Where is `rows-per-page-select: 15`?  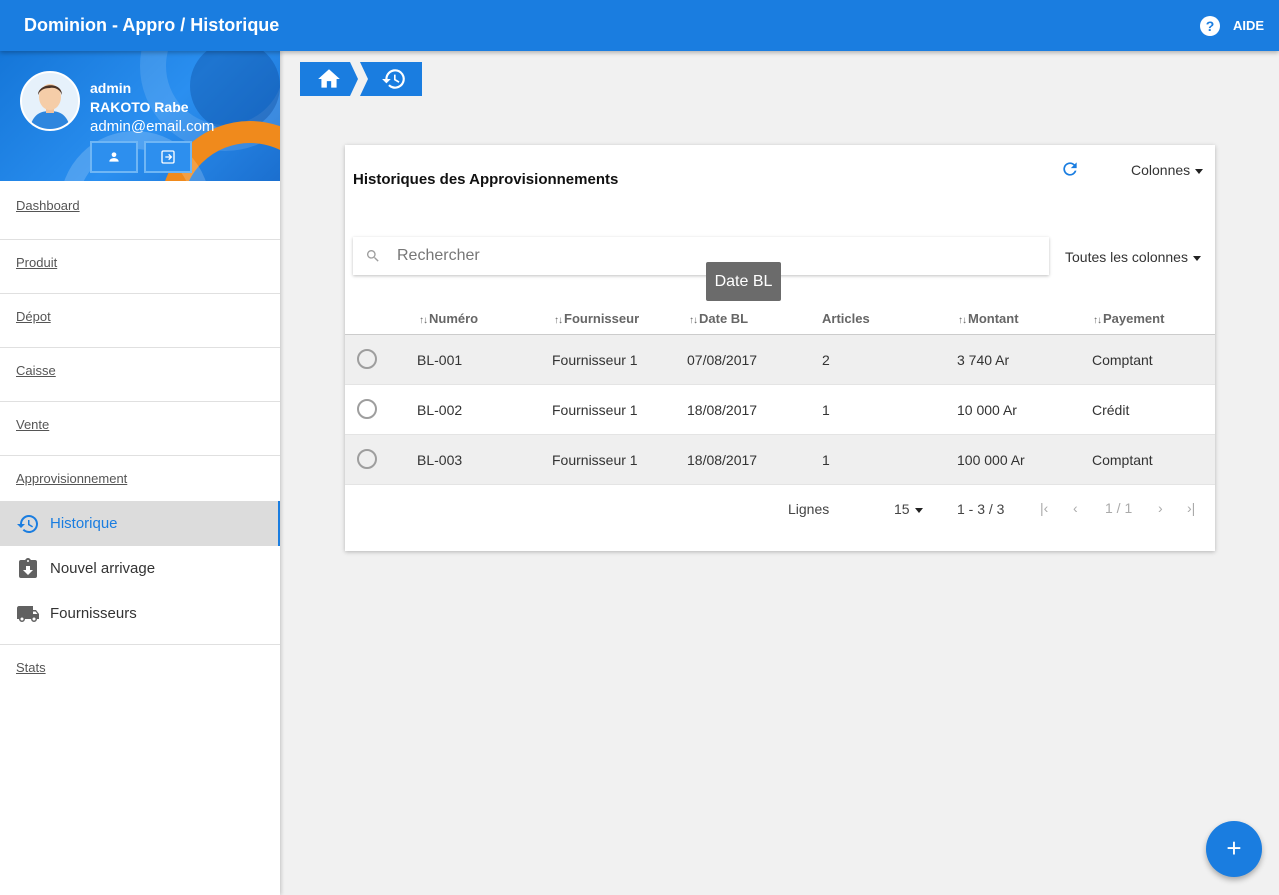 rows-per-page-select: 15 is located at coordinates (908, 509).